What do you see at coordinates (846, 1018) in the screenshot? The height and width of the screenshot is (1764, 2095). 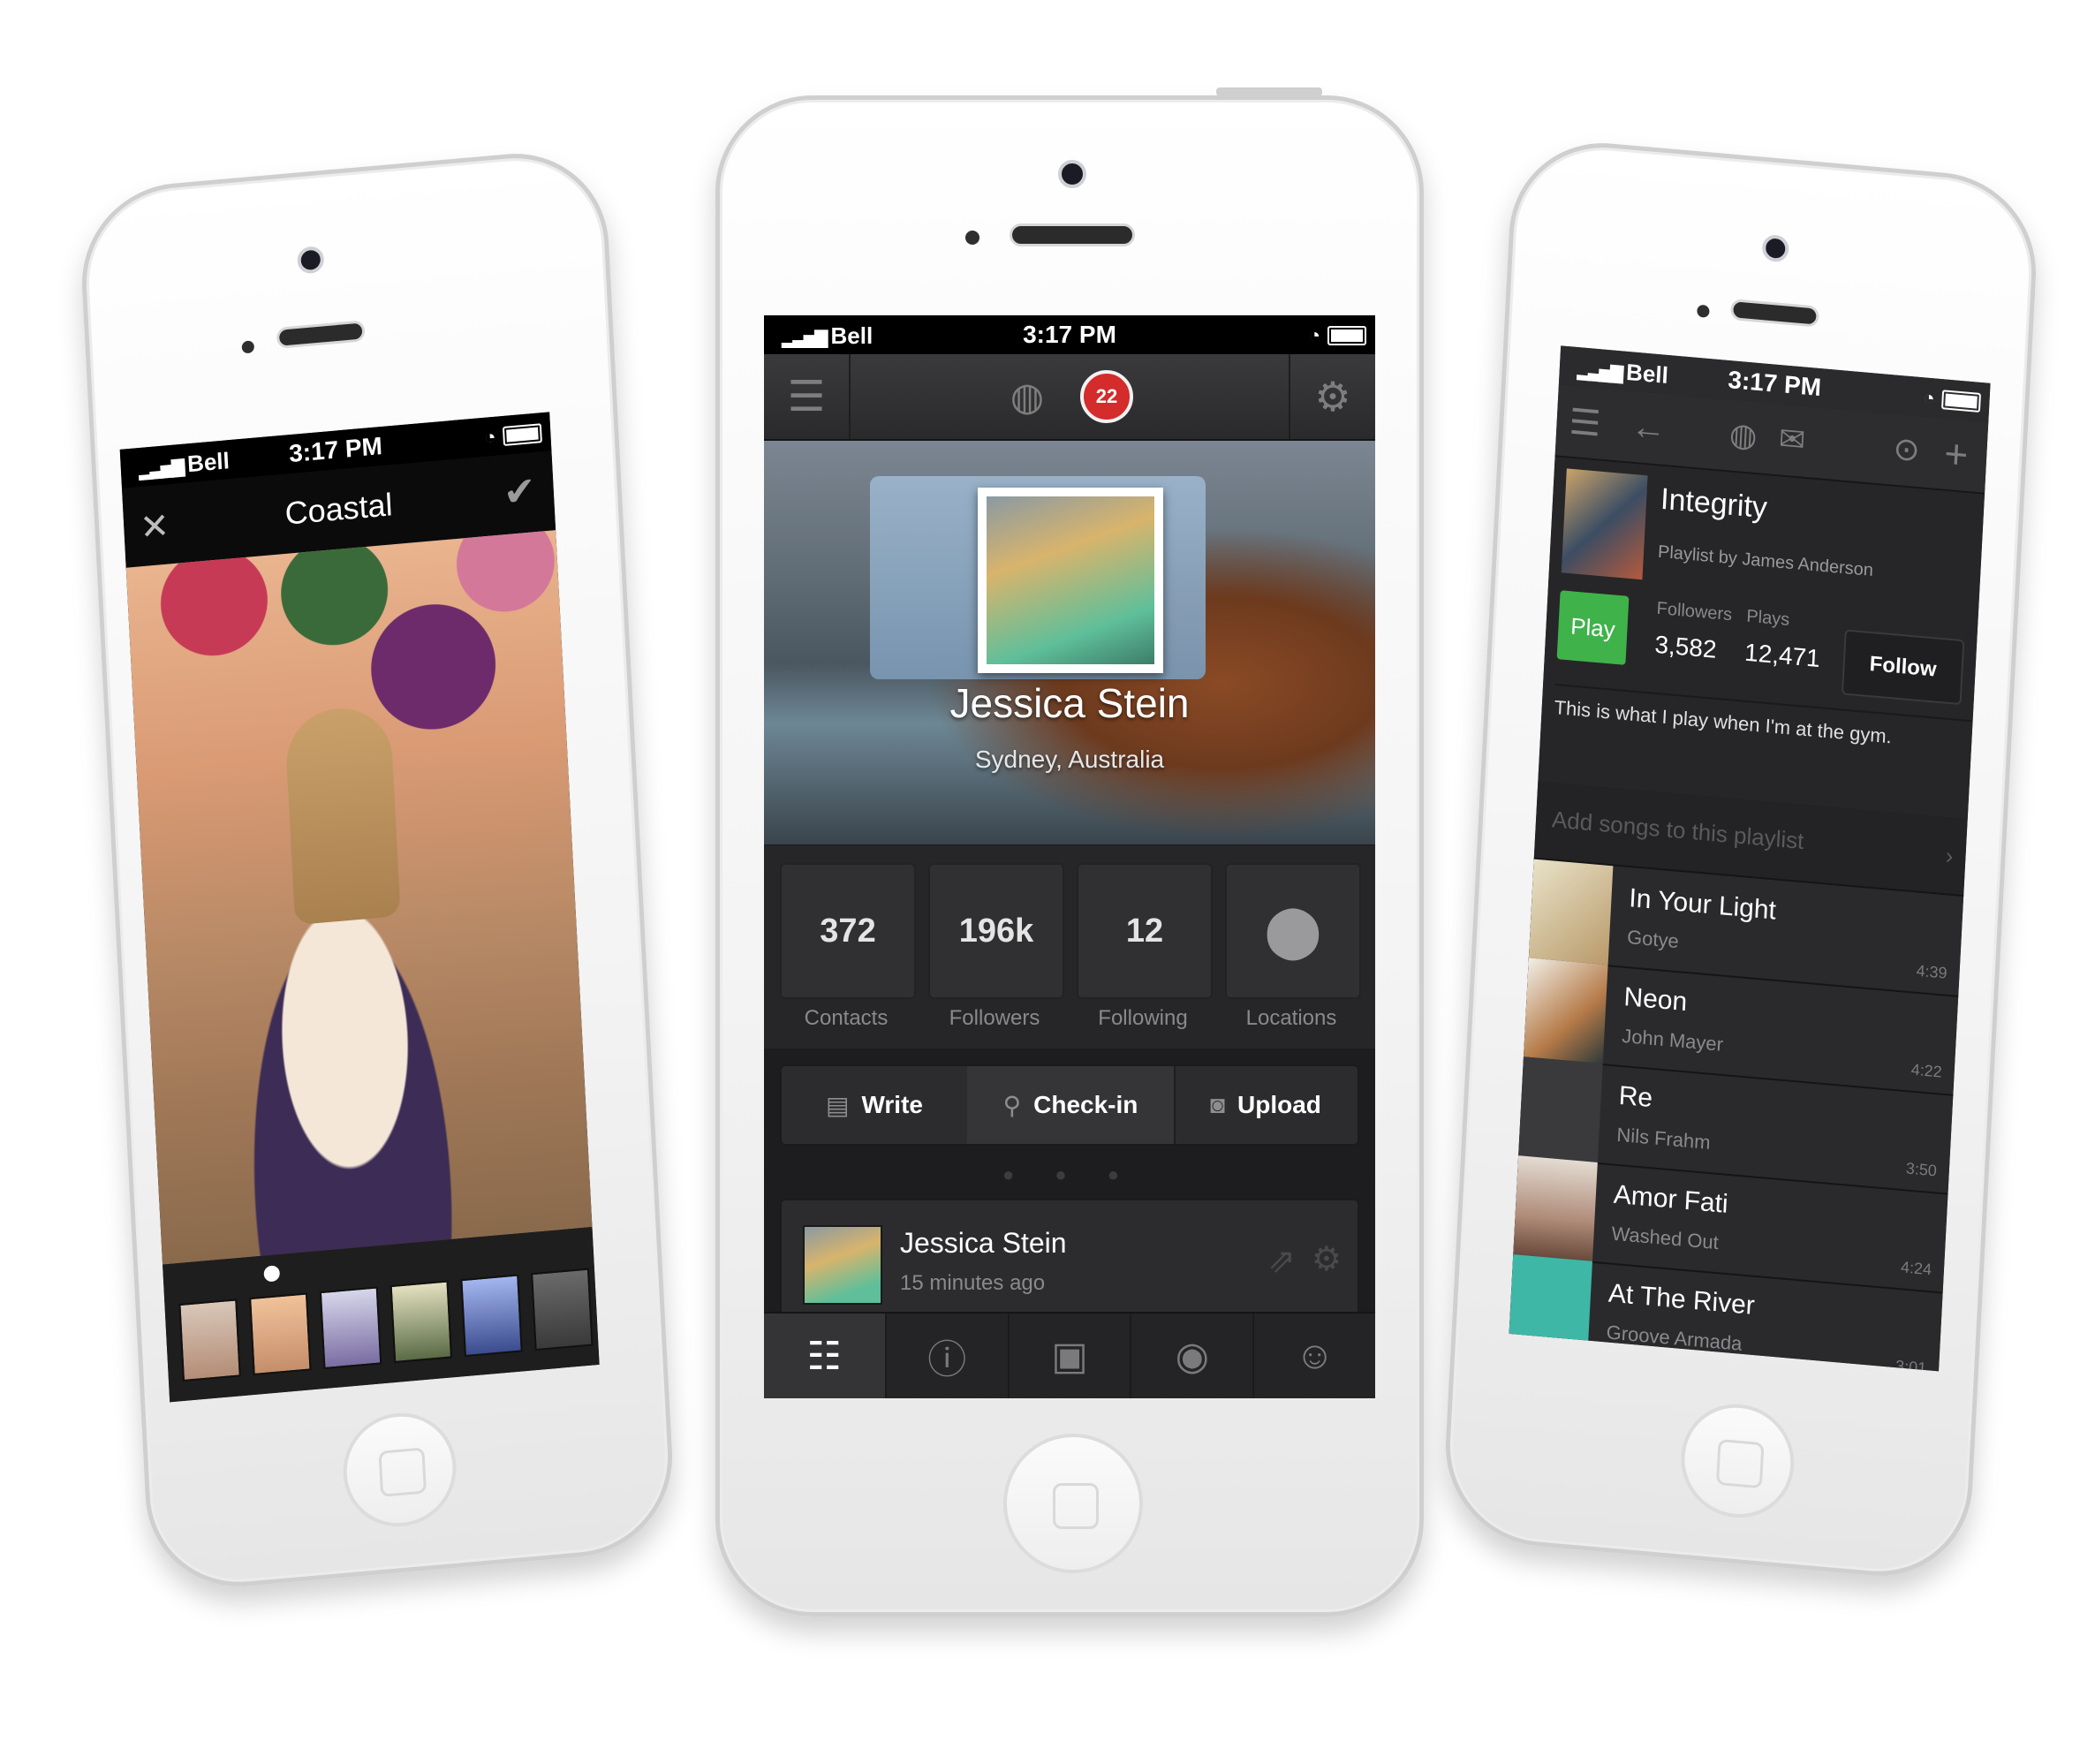 I see `contacts-label: Contacts` at bounding box center [846, 1018].